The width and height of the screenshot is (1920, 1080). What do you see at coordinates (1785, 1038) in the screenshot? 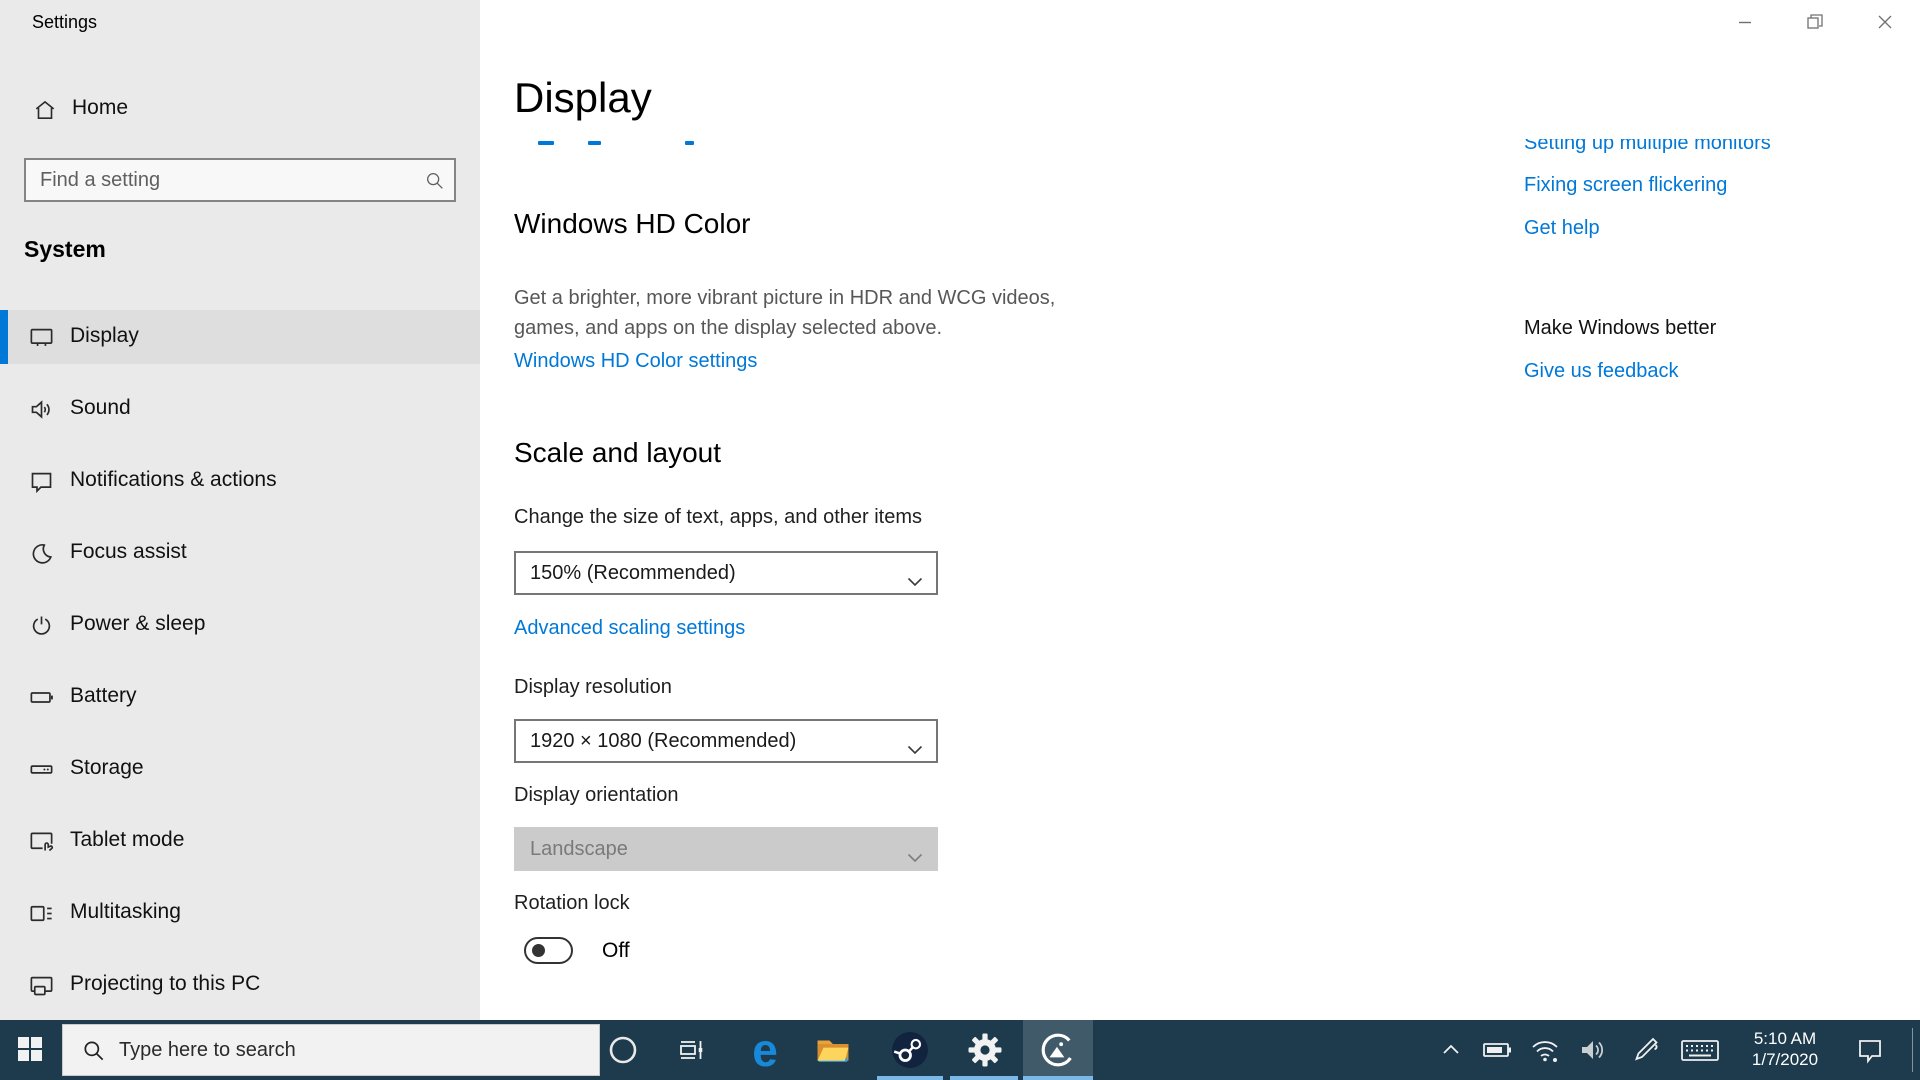
I see `clock-time: 5:10 AM` at bounding box center [1785, 1038].